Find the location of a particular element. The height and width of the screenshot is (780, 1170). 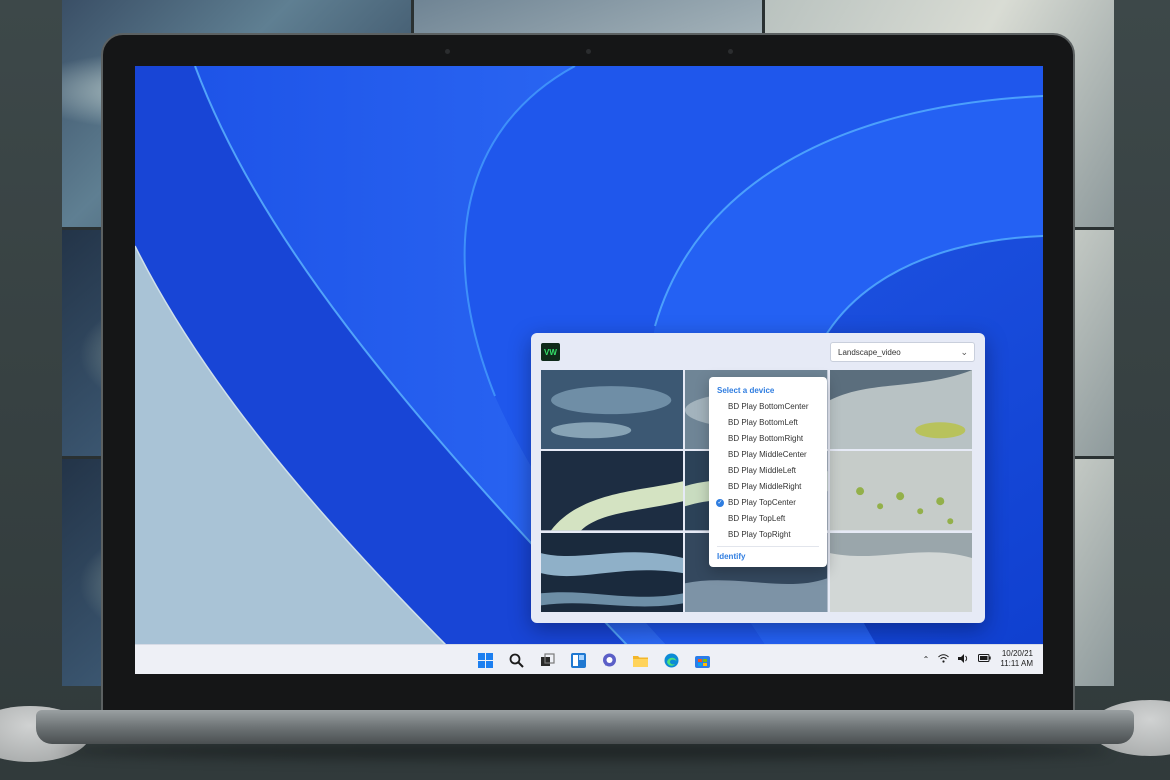

device-option: BD Play MiddleLeft is located at coordinates (768, 471).